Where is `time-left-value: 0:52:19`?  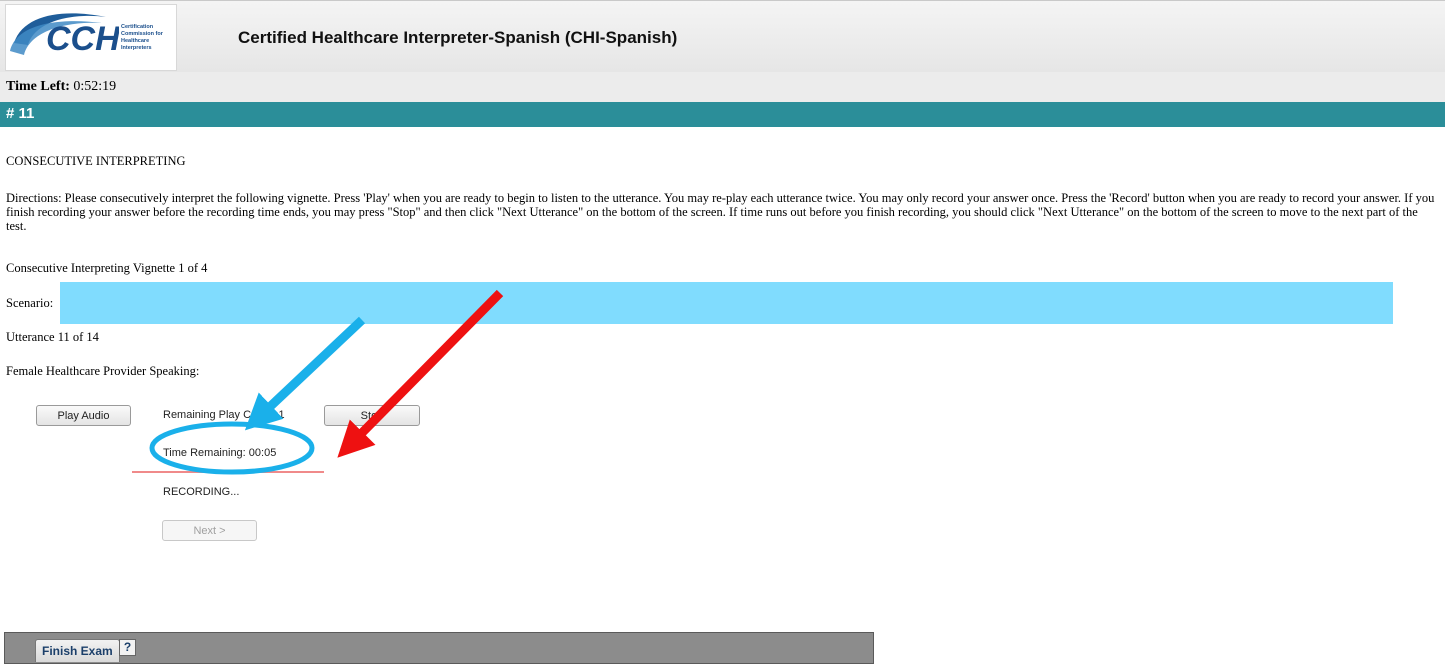
time-left-value: 0:52:19 is located at coordinates (95, 86).